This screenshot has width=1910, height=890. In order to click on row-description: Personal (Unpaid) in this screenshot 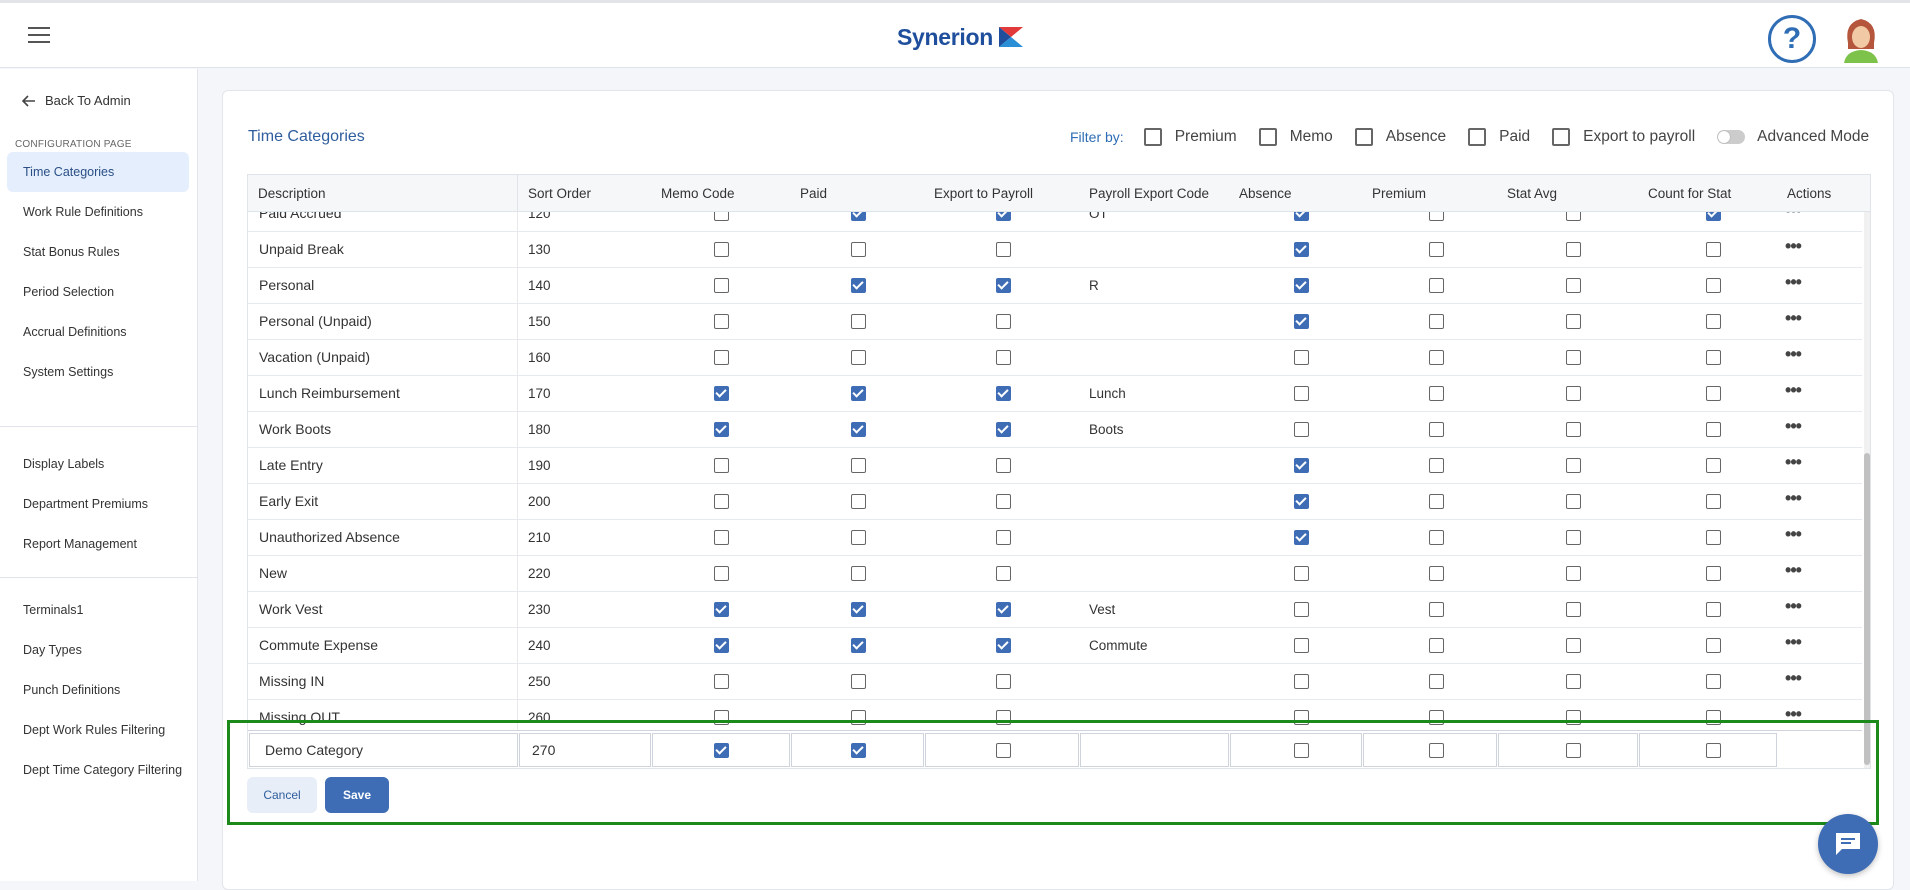, I will do `click(383, 321)`.